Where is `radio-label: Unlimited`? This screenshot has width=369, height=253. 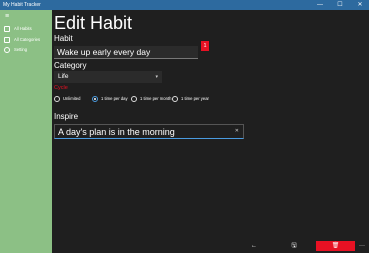 radio-label: Unlimited is located at coordinates (72, 98).